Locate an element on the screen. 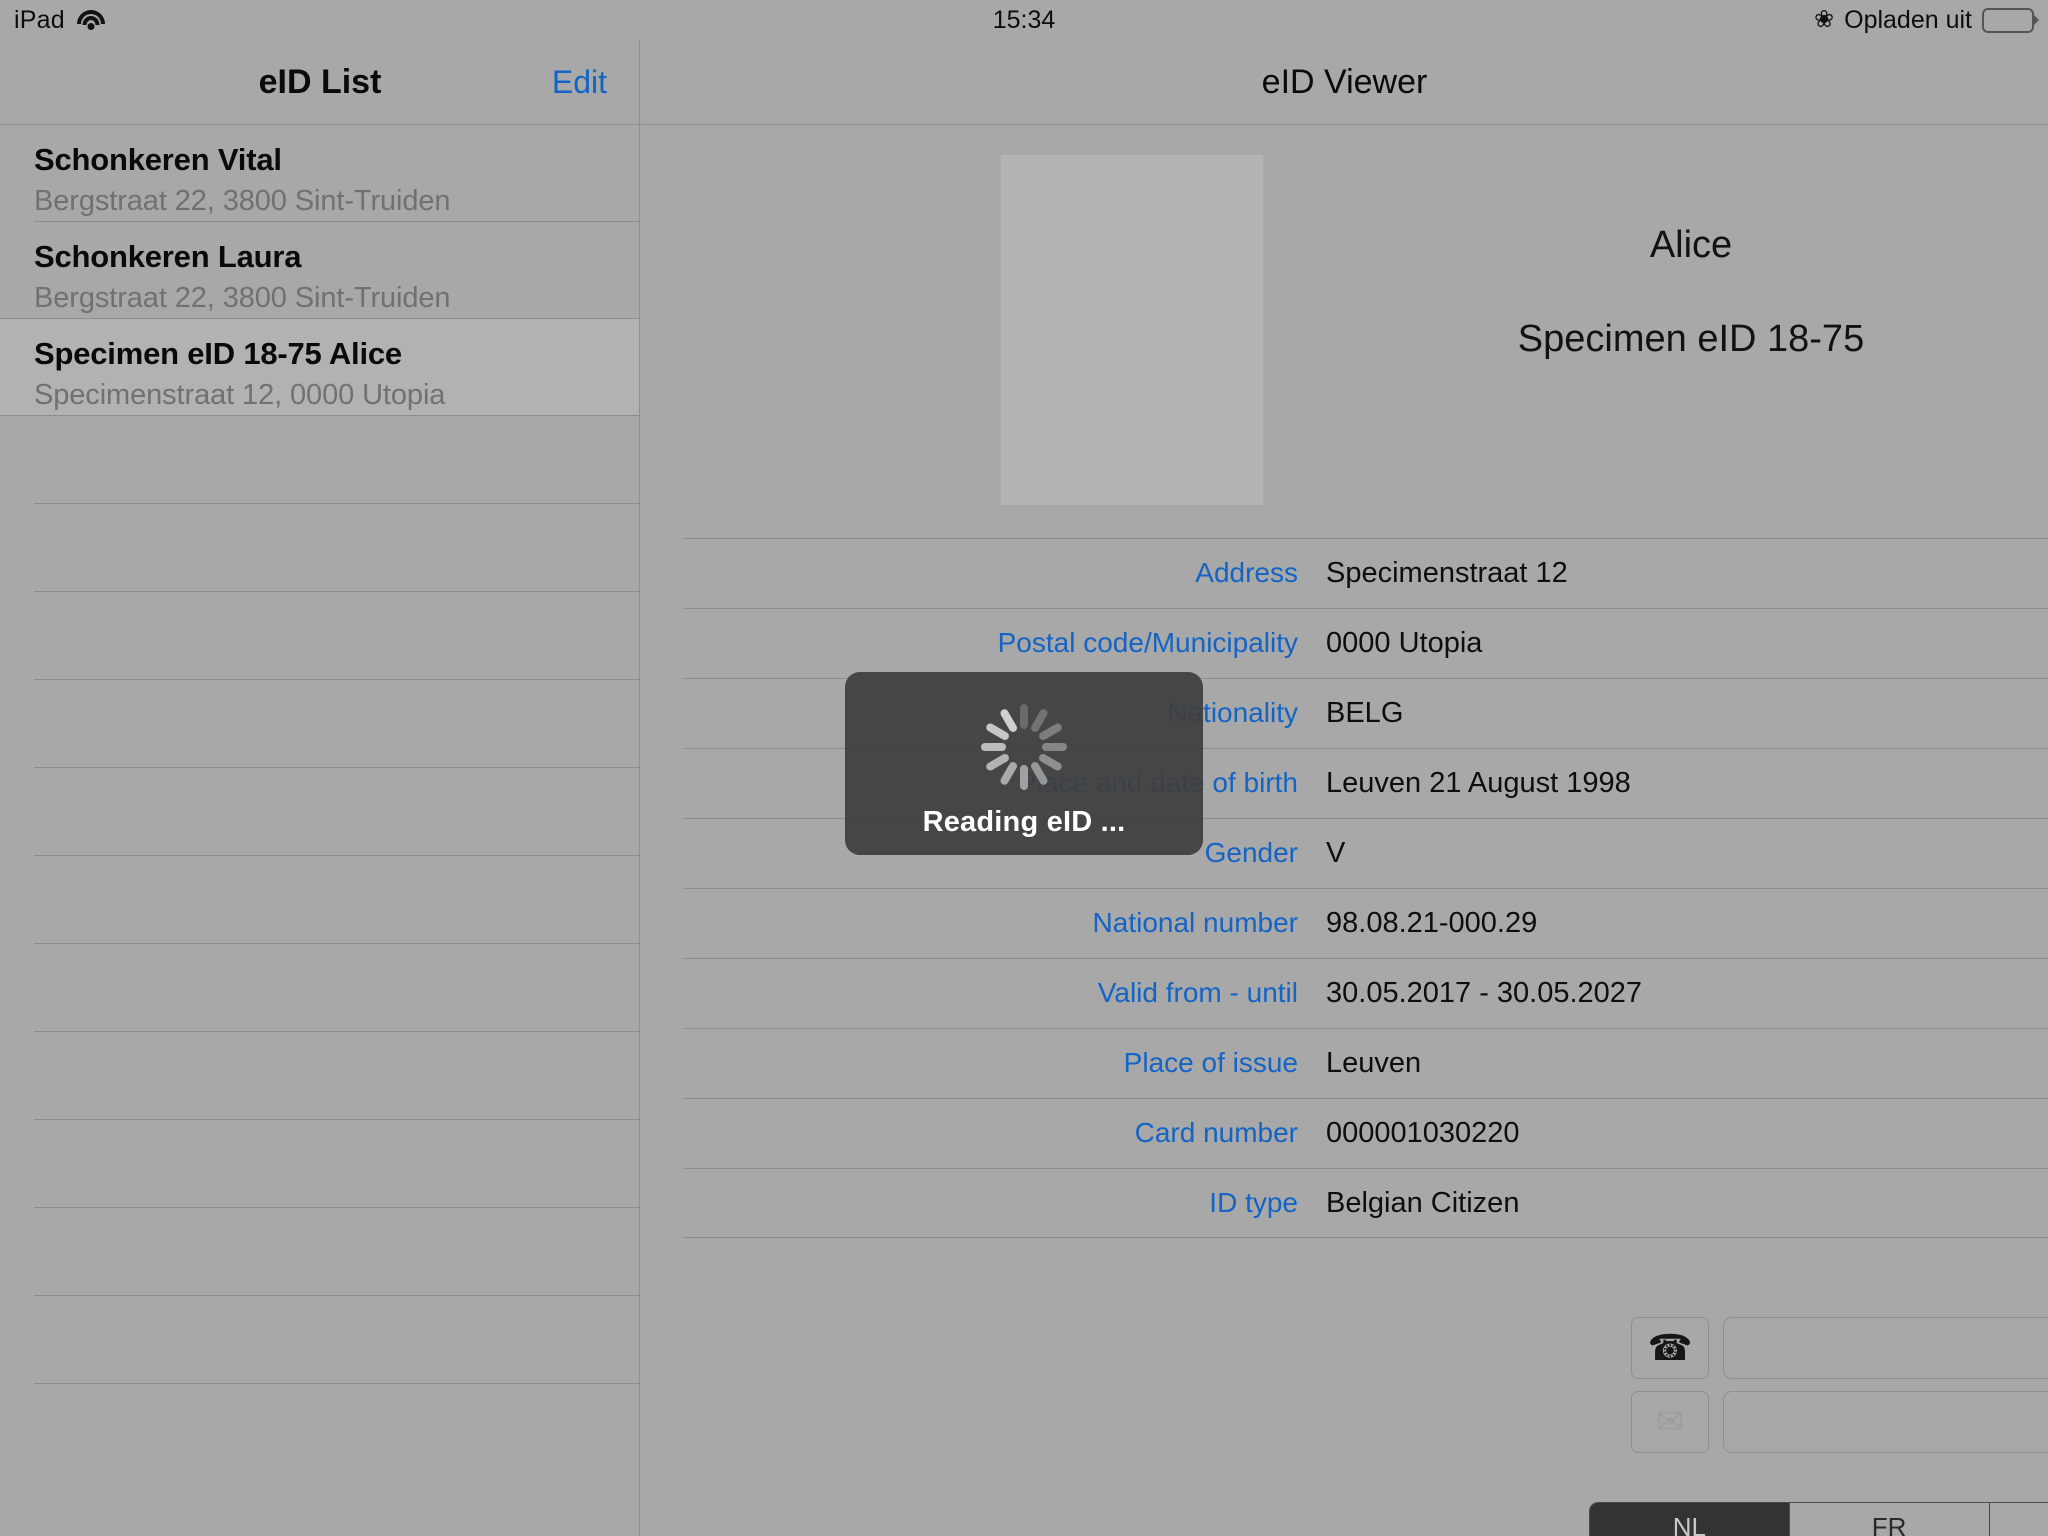  language-option-fr: FR is located at coordinates (1890, 1519).